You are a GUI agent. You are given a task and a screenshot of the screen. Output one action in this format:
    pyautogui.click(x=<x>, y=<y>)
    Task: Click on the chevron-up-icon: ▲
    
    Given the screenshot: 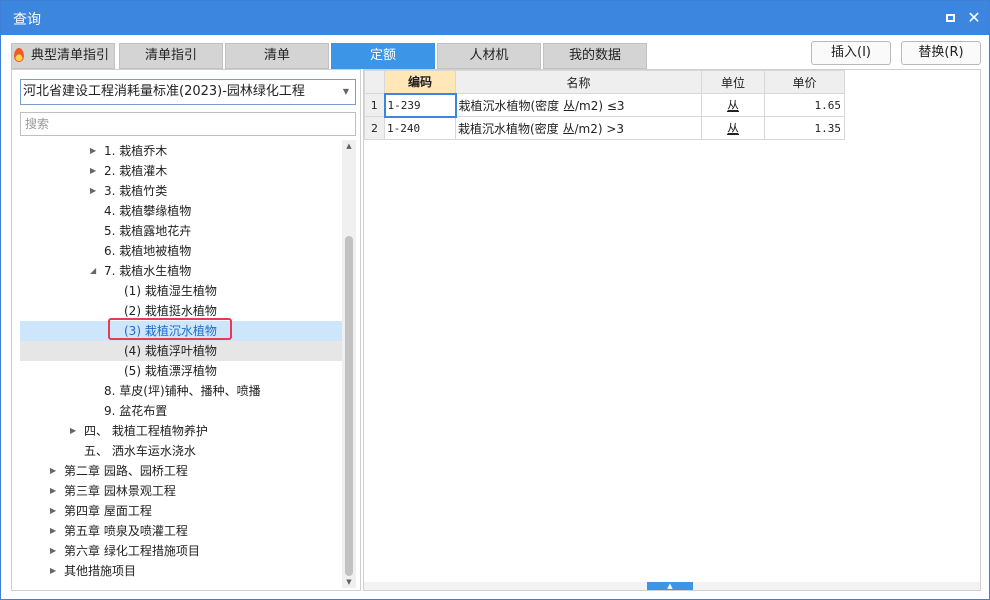 What is the action you would take?
    pyautogui.click(x=670, y=586)
    